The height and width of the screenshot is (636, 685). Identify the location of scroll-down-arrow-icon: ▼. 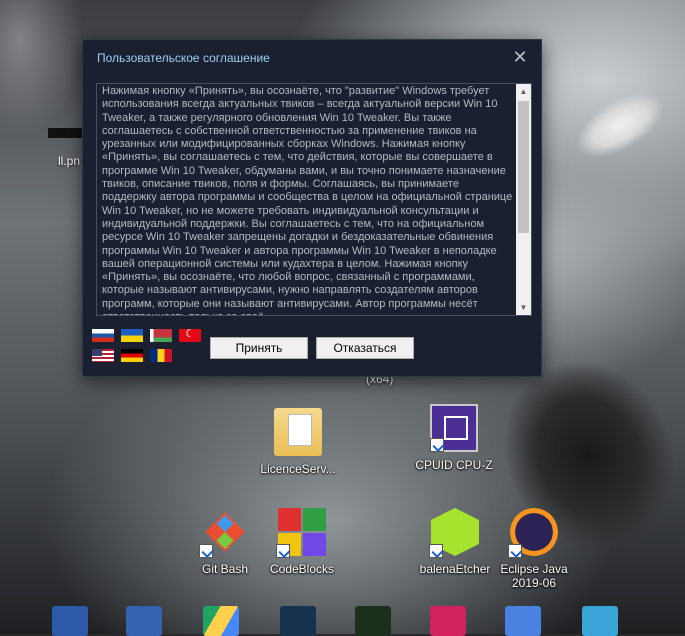
(523, 307).